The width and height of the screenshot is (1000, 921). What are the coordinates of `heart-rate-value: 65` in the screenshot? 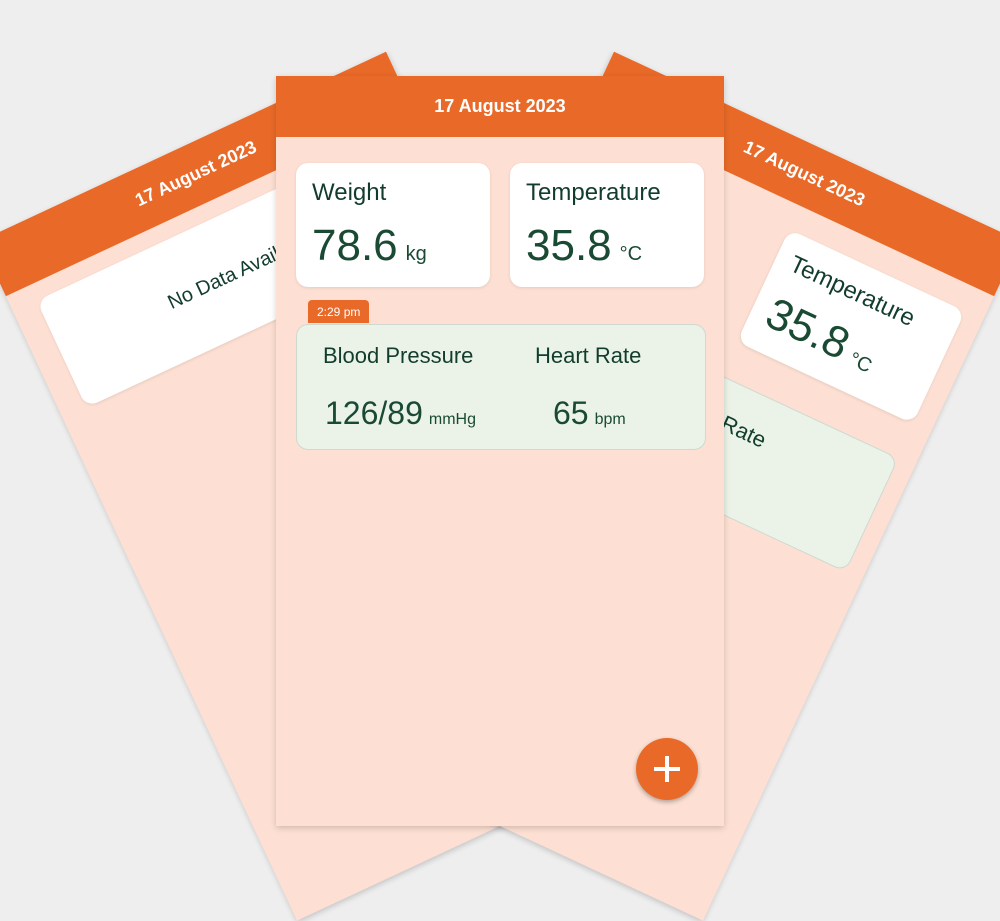 It's located at (571, 413).